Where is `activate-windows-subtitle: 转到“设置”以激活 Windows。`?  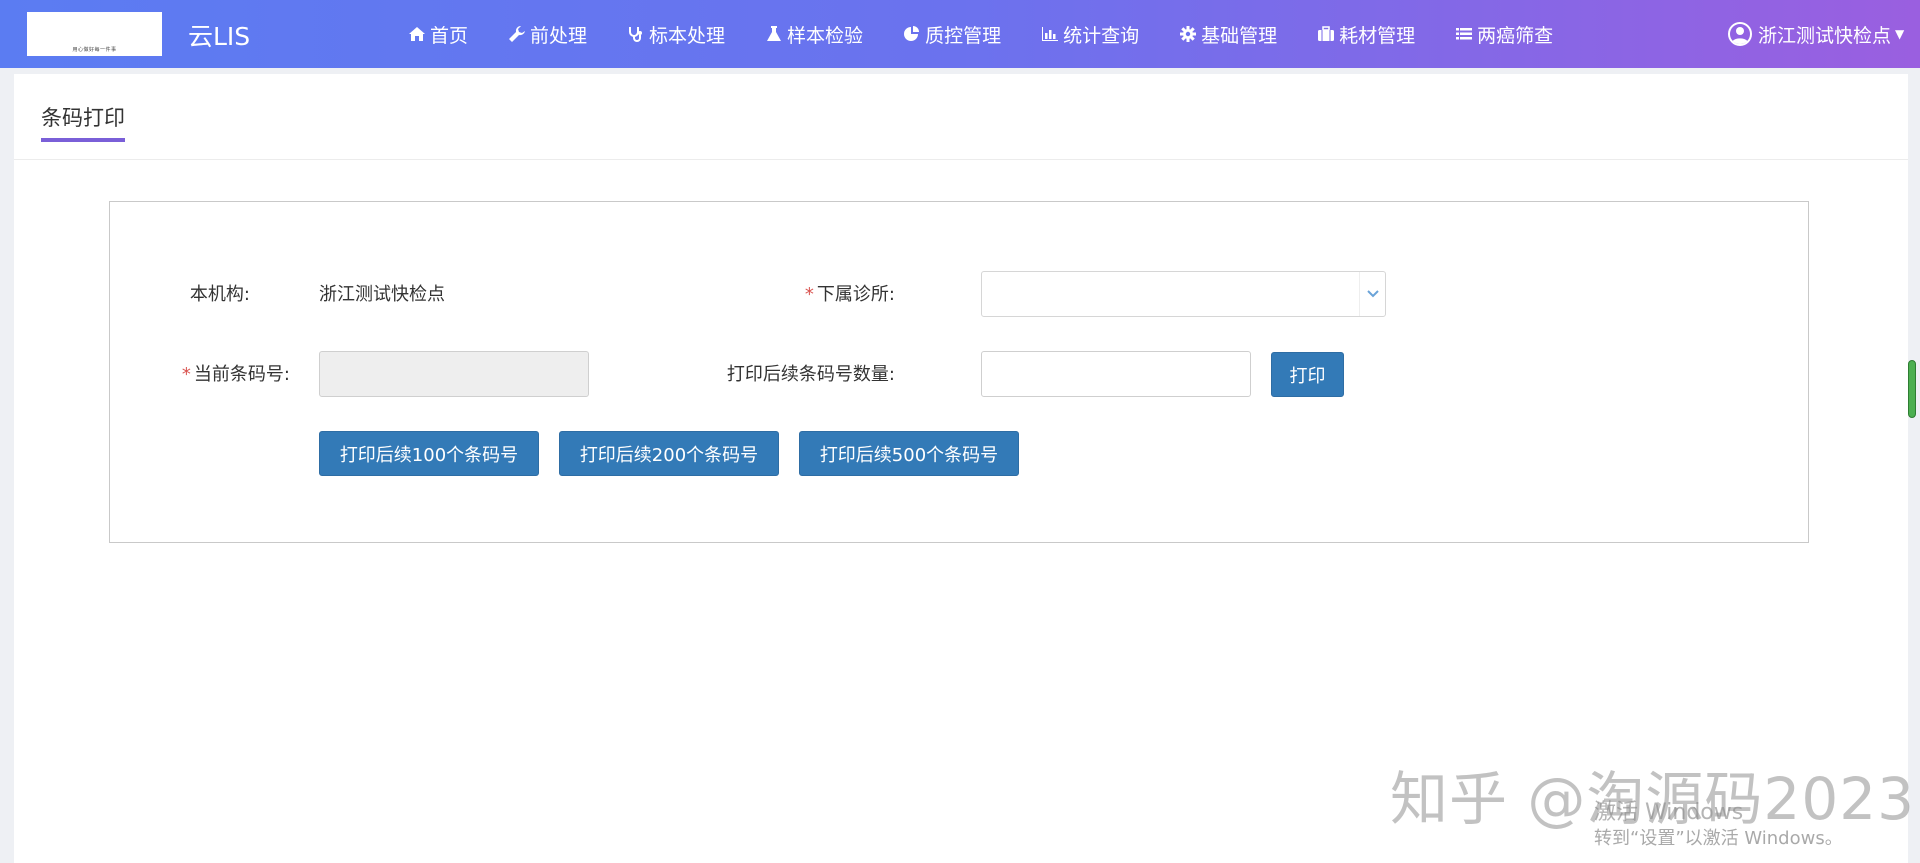
activate-windows-subtitle: 转到“设置”以激活 Windows。 is located at coordinates (1718, 838).